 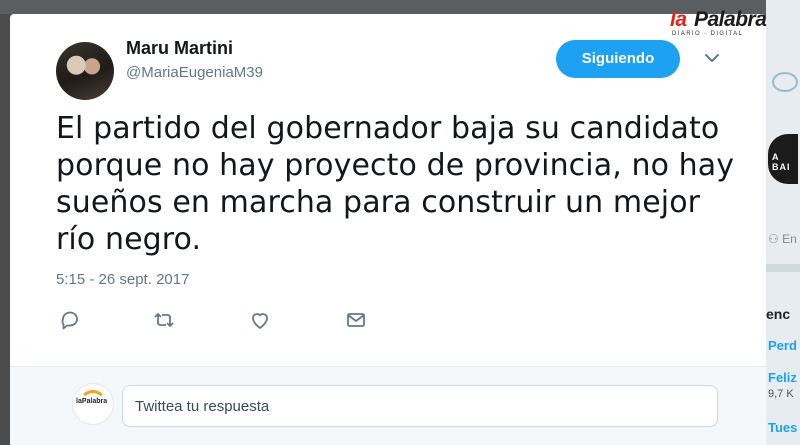 What do you see at coordinates (70, 320) in the screenshot?
I see `reply-icon` at bounding box center [70, 320].